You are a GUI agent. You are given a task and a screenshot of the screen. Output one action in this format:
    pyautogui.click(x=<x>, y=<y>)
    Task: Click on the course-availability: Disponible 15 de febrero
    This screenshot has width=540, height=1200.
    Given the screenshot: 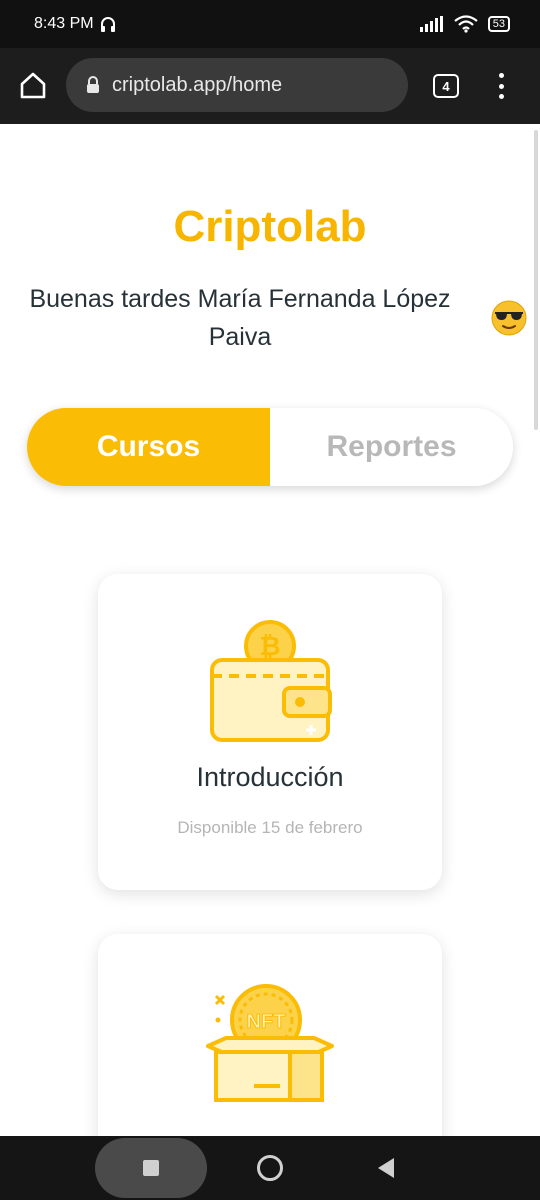 What is the action you would take?
    pyautogui.click(x=270, y=827)
    